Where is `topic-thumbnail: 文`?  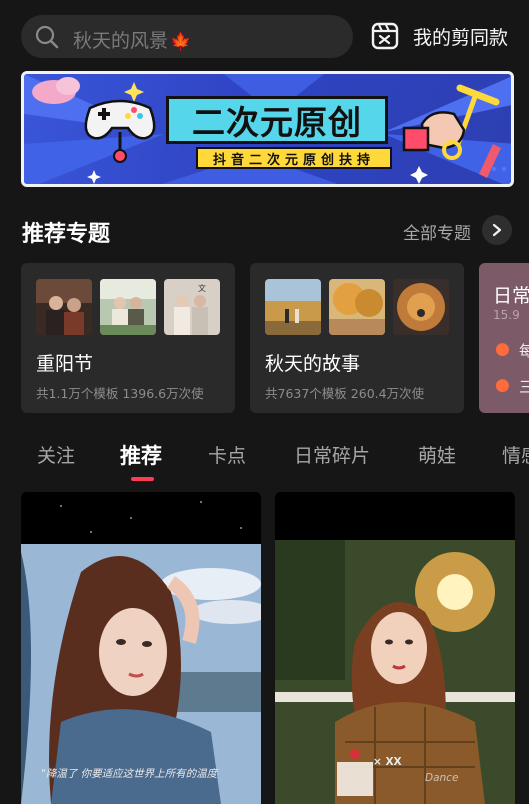
topic-thumbnail: 文 is located at coordinates (192, 307).